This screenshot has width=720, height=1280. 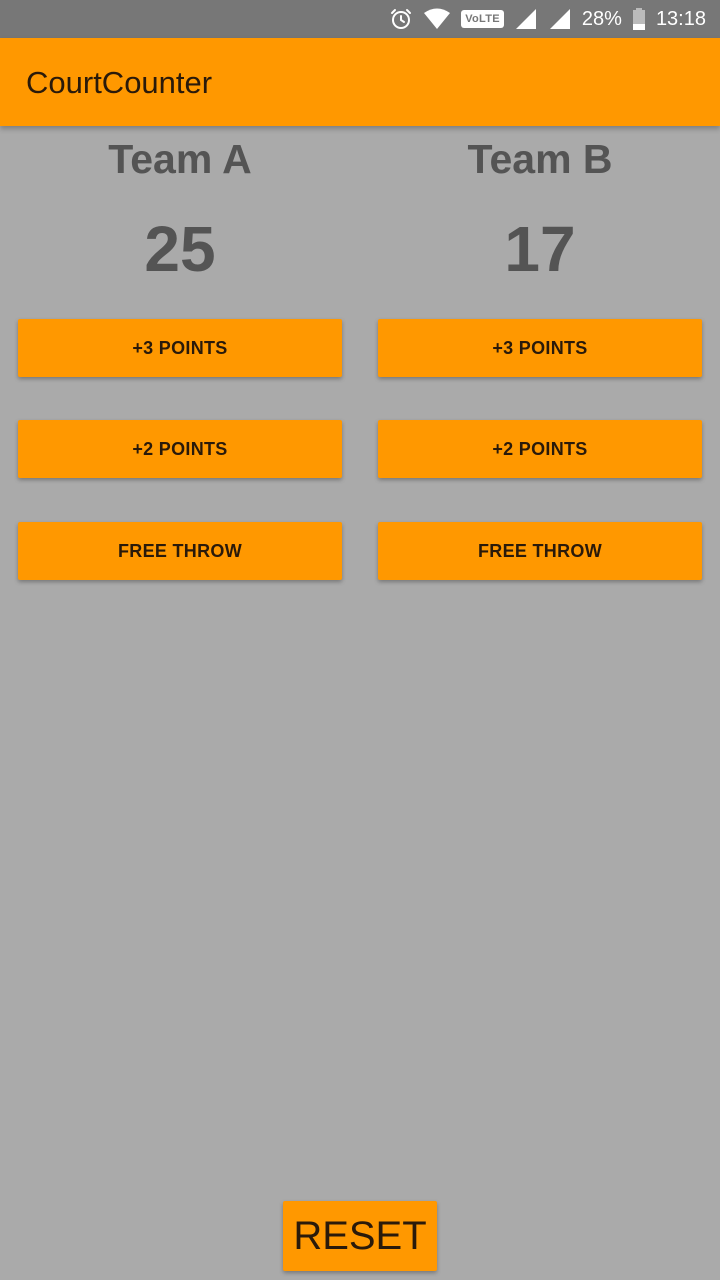 I want to click on volte-icon: VoLTE, so click(x=482, y=19).